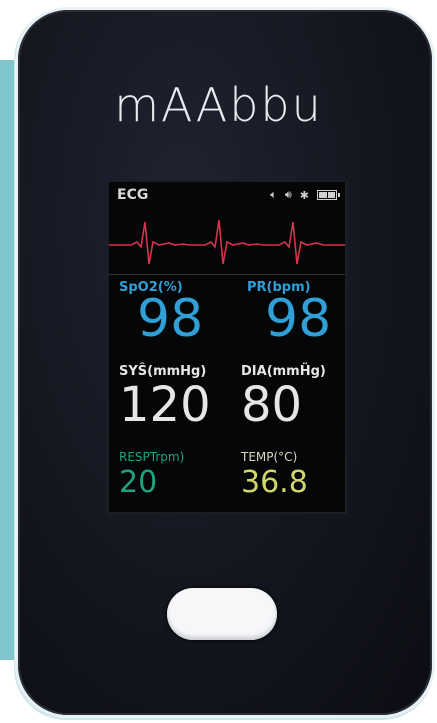  I want to click on battery-icon, so click(328, 195).